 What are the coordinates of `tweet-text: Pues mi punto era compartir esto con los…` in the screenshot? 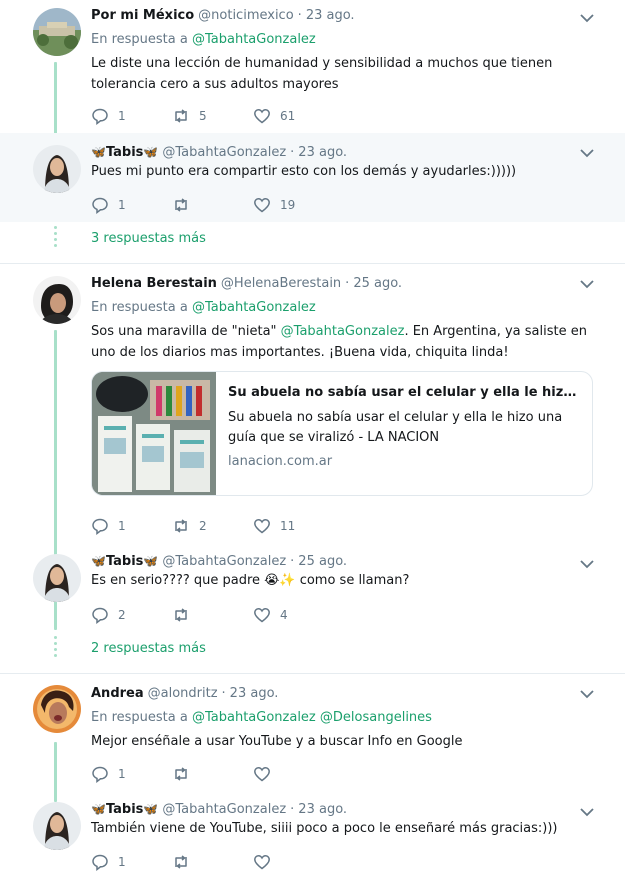 It's located at (304, 171).